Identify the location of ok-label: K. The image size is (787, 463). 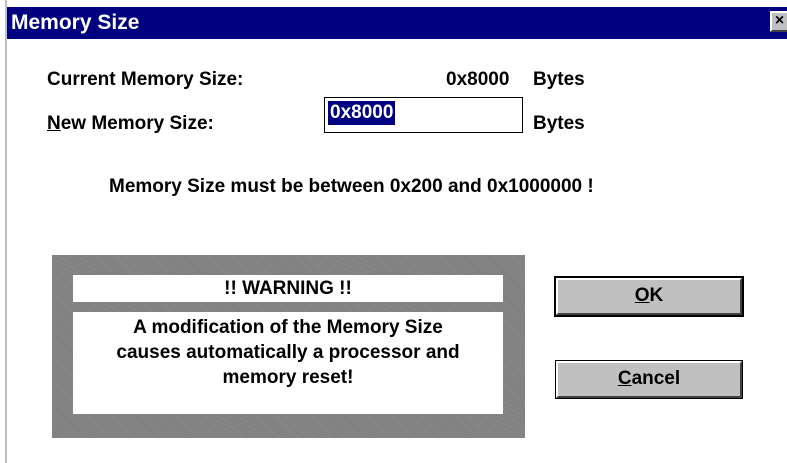
(656, 295).